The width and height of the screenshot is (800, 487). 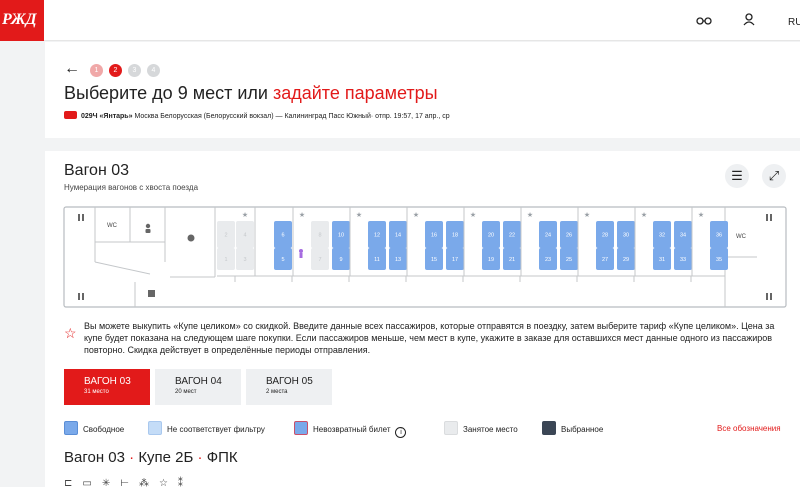 I want to click on section-compartment: Купе 2Б, so click(x=166, y=457).